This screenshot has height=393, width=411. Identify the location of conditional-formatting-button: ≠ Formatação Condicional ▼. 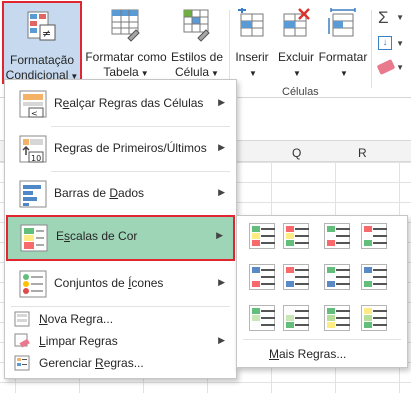
(42, 42).